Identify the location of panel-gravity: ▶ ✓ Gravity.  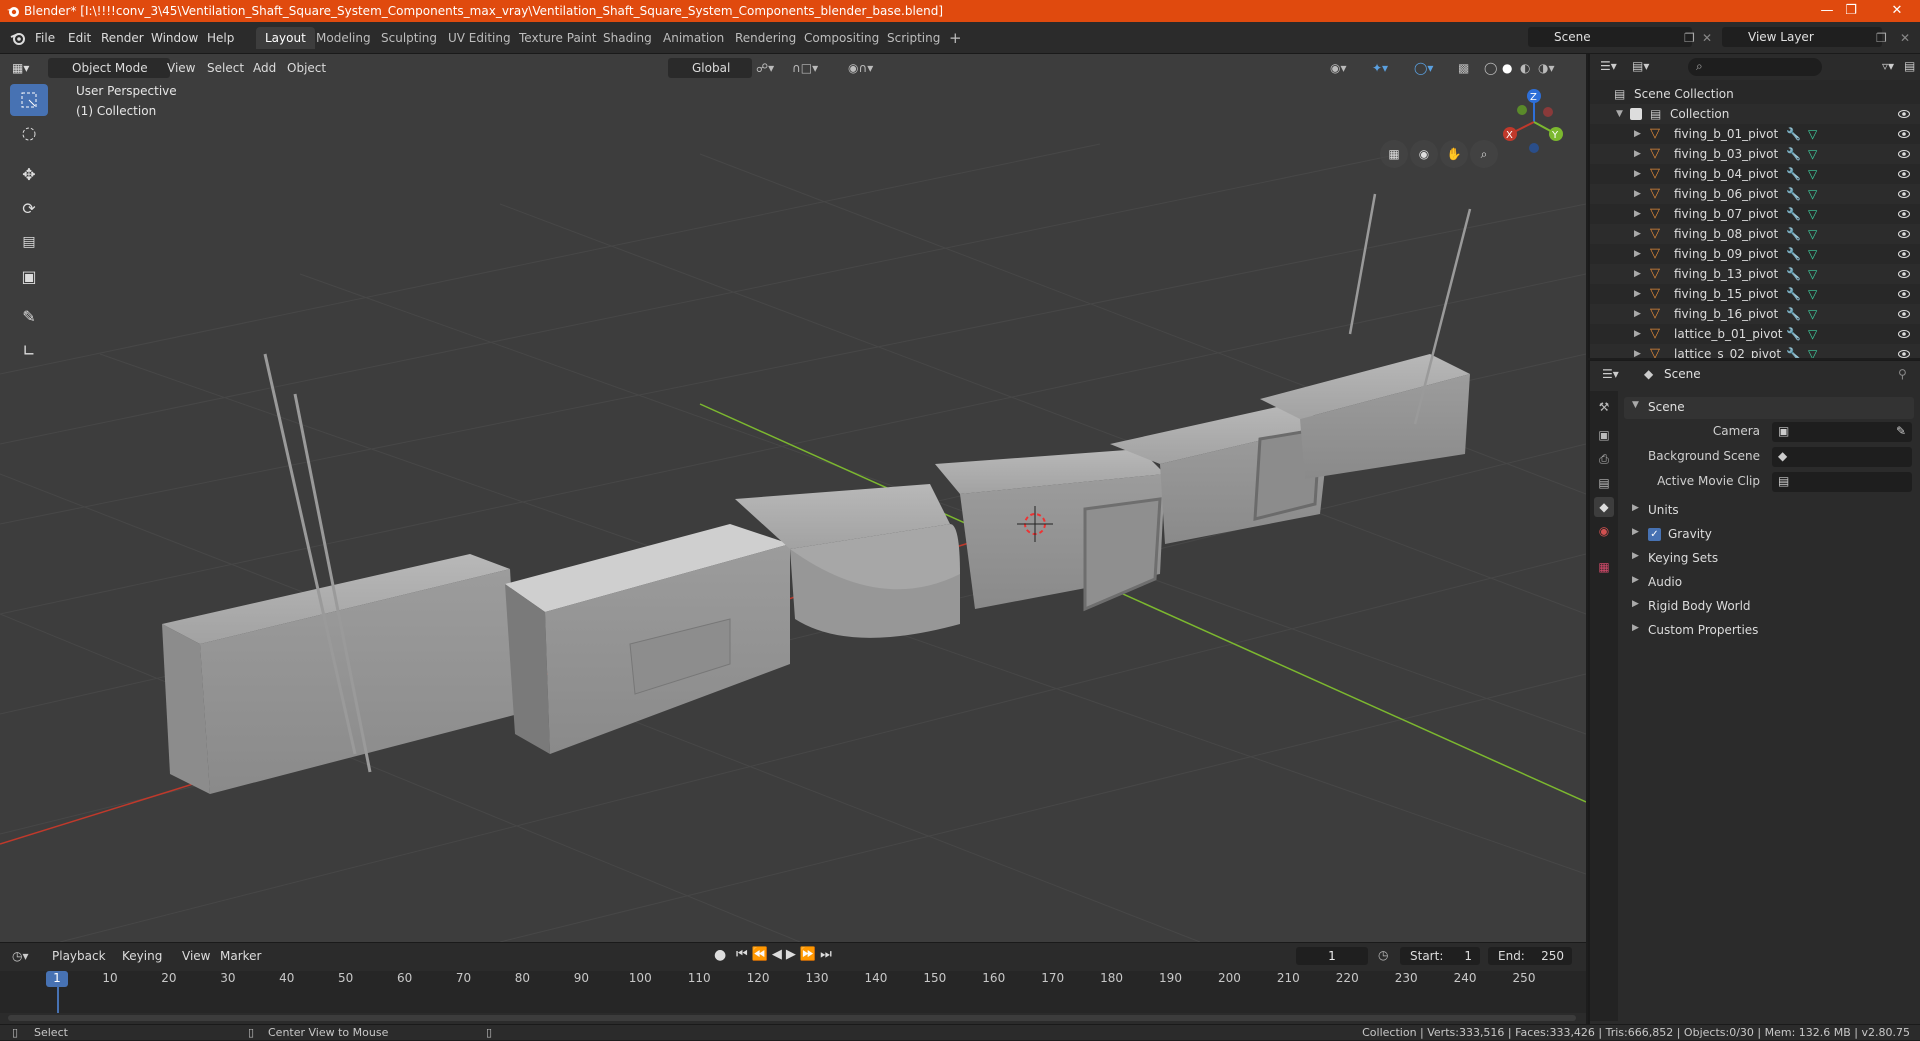
(1769, 535).